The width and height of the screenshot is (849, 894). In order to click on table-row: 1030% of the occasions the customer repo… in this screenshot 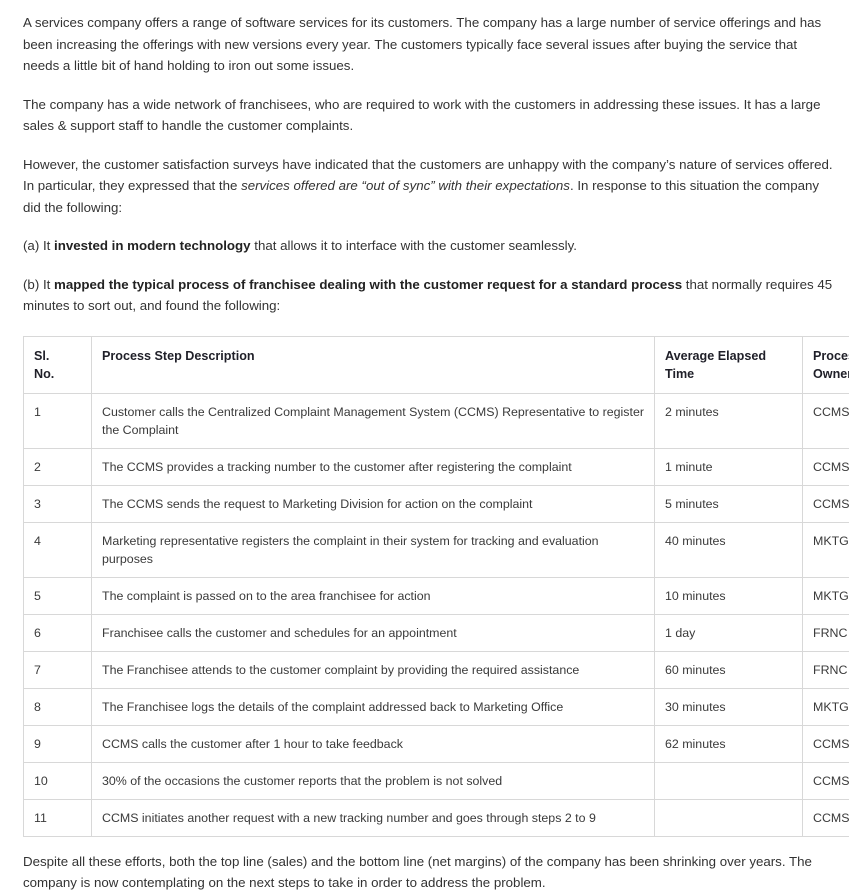, I will do `click(436, 780)`.